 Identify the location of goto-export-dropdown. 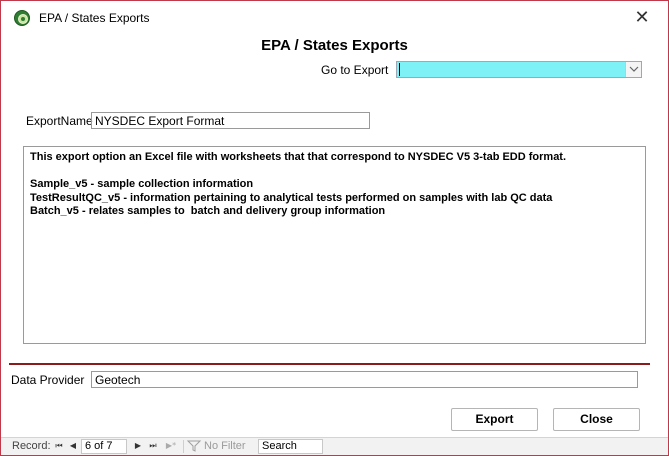
(519, 69).